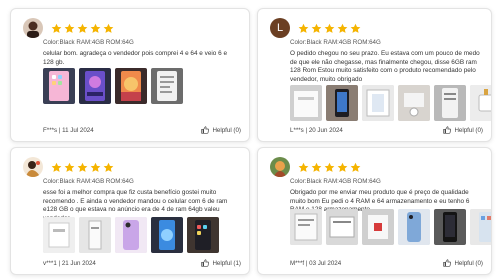  Describe the element at coordinates (142, 130) in the screenshot. I see `review-footer: F***s | 11 Jul 2024 Helpful (0)` at that location.